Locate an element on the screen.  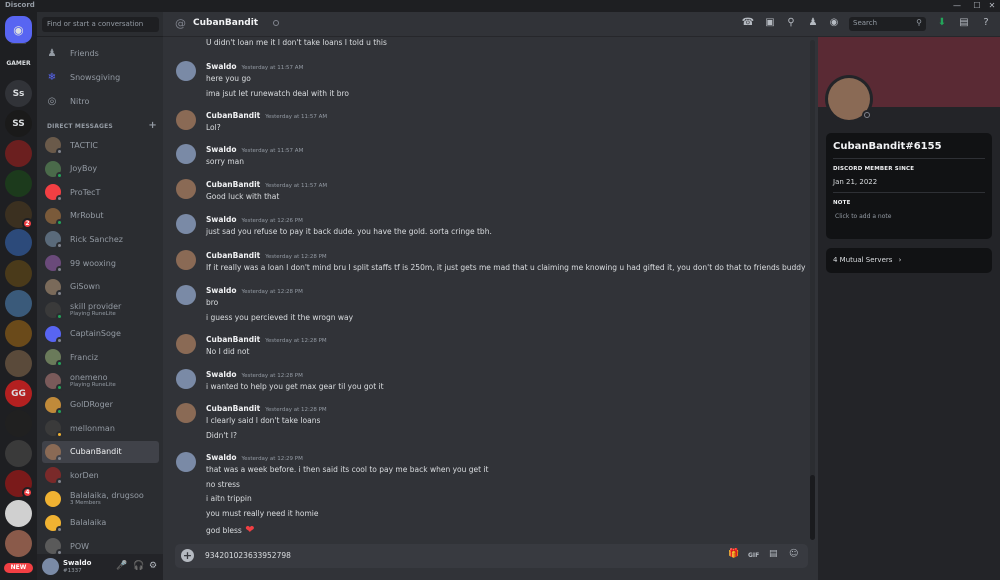
maximize-icon: ☐ is located at coordinates (977, 5).